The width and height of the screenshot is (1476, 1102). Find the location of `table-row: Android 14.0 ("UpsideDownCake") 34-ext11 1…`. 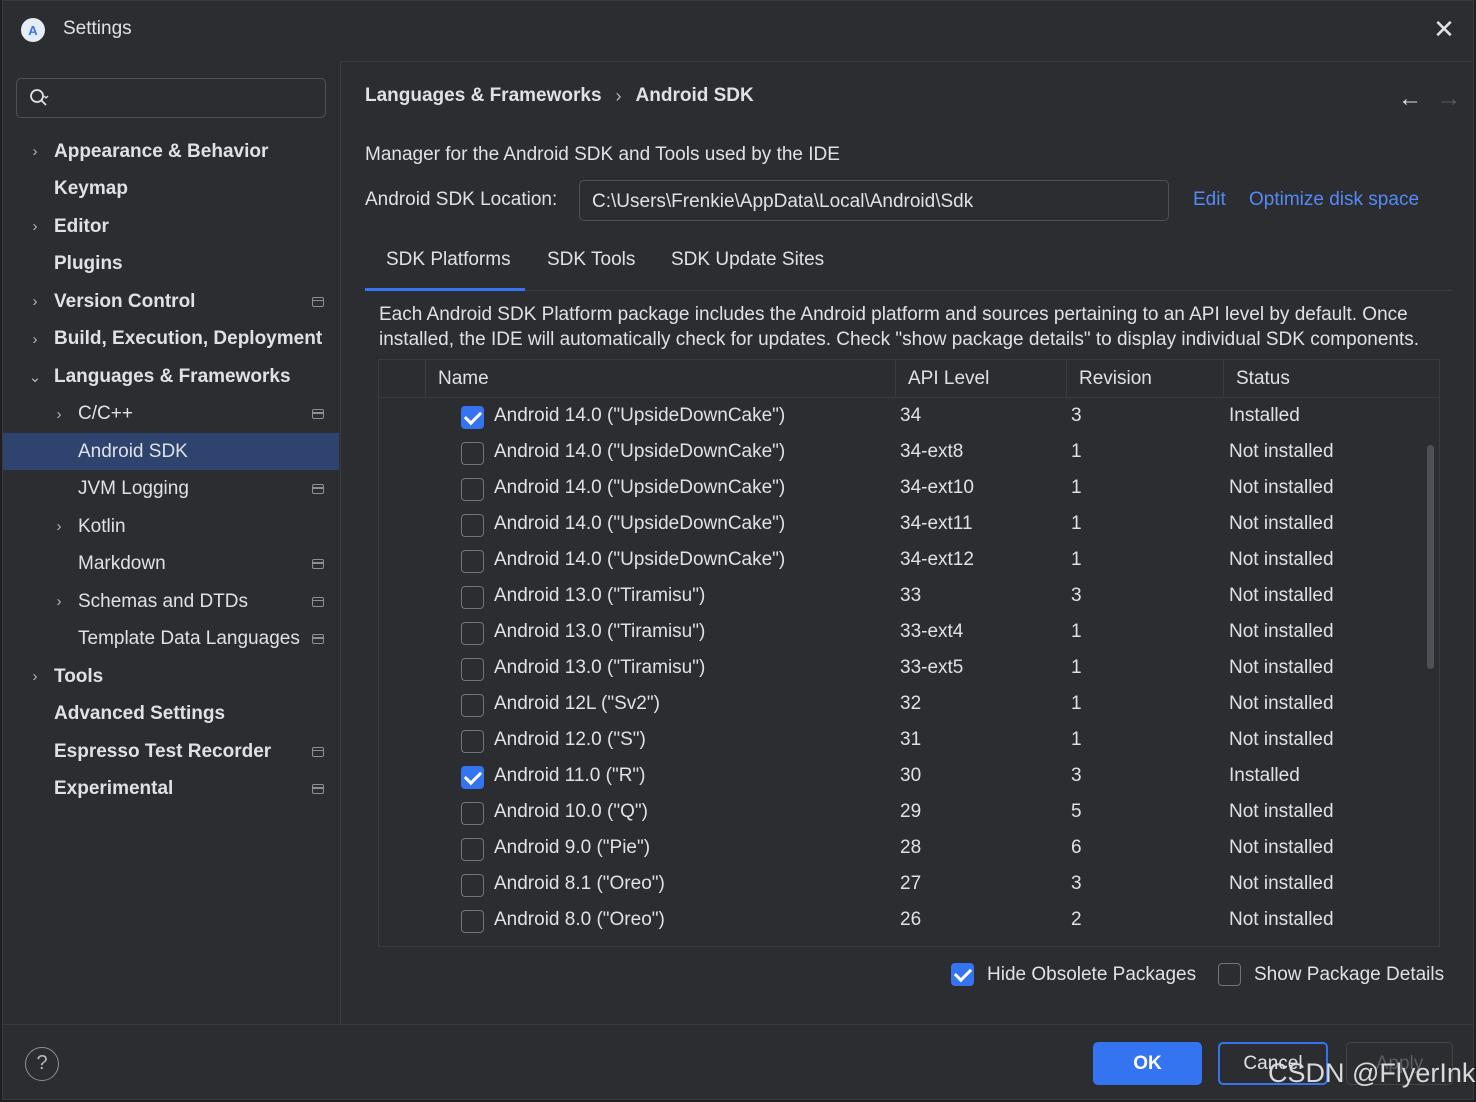

table-row: Android 14.0 ("UpsideDownCake") 34-ext11 1… is located at coordinates (901, 525).